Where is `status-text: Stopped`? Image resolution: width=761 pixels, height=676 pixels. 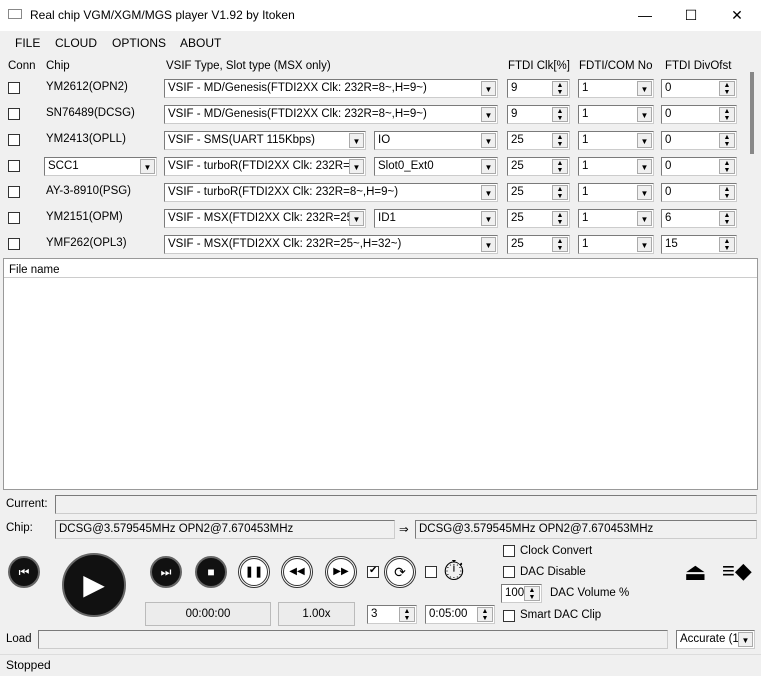
status-text: Stopped is located at coordinates (28, 665).